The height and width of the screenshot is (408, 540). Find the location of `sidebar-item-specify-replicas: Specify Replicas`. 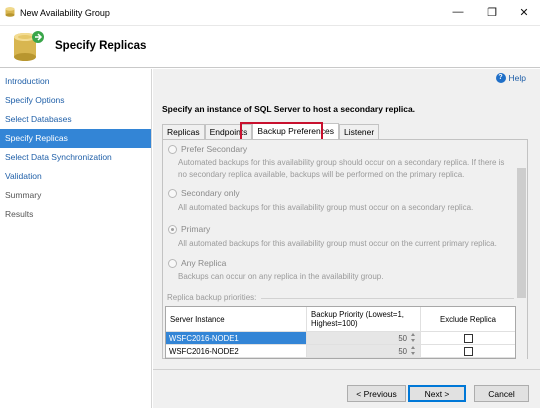

sidebar-item-specify-replicas: Specify Replicas is located at coordinates (75, 138).